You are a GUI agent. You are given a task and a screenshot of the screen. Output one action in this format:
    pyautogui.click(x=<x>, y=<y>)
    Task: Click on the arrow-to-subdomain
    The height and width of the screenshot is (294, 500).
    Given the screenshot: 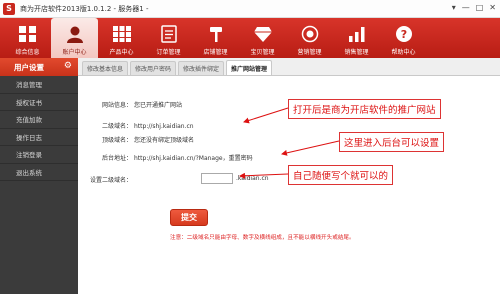 What is the action you would take?
    pyautogui.click(x=266, y=115)
    